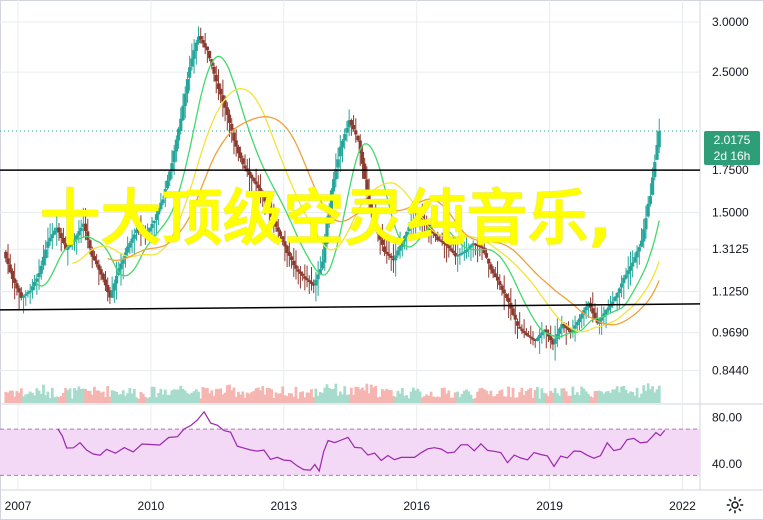 This screenshot has height=520, width=764. What do you see at coordinates (730, 212) in the screenshot?
I see `price-tick-label: 1.5000` at bounding box center [730, 212].